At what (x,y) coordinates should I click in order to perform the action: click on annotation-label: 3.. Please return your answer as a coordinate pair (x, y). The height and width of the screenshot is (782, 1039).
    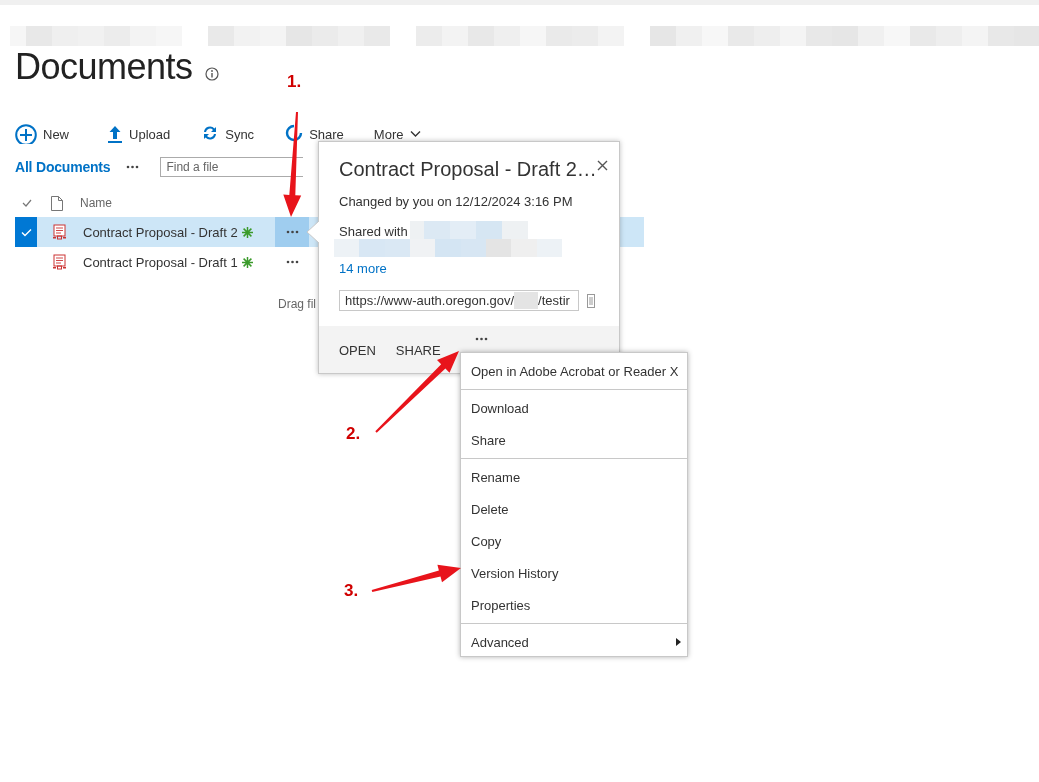
    Looking at the image, I should click on (351, 591).